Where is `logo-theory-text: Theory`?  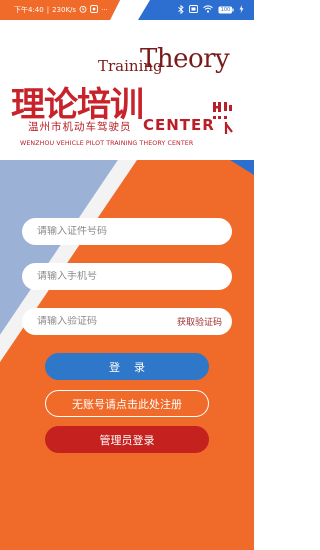
logo-theory-text: Theory is located at coordinates (185, 59).